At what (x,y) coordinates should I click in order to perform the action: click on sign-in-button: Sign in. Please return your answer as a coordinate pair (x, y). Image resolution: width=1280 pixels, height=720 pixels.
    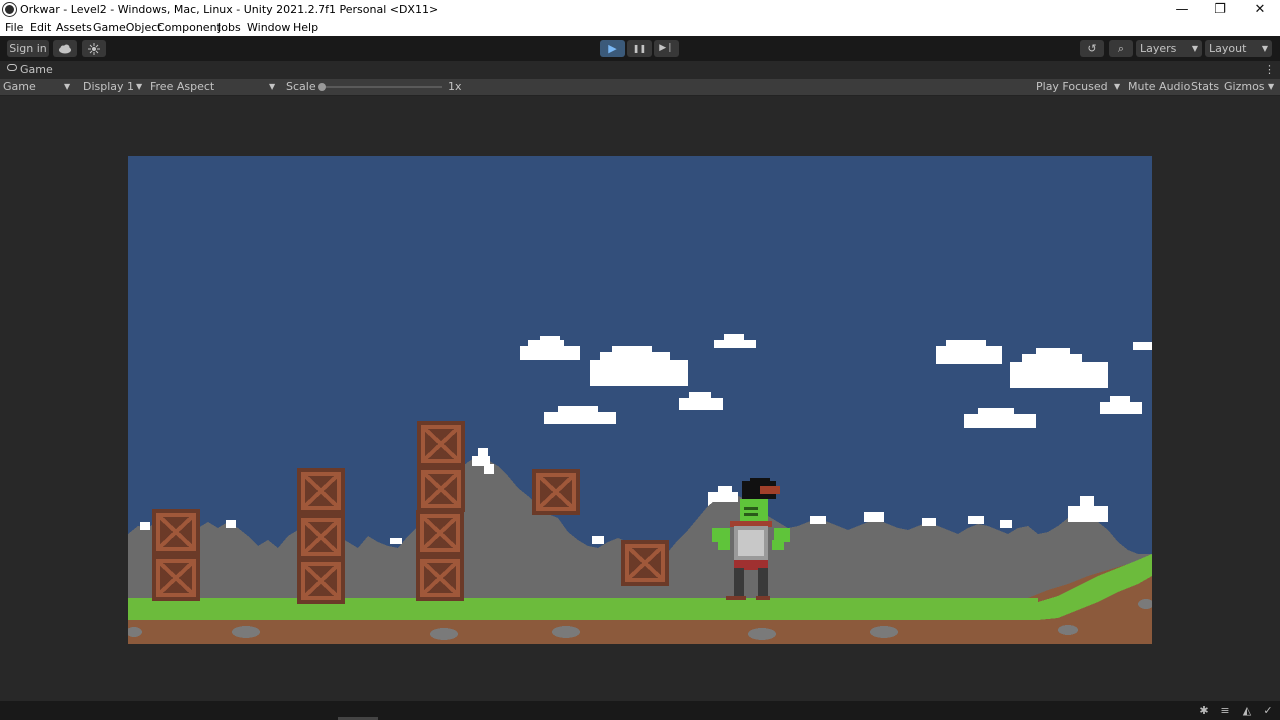
    Looking at the image, I should click on (28, 48).